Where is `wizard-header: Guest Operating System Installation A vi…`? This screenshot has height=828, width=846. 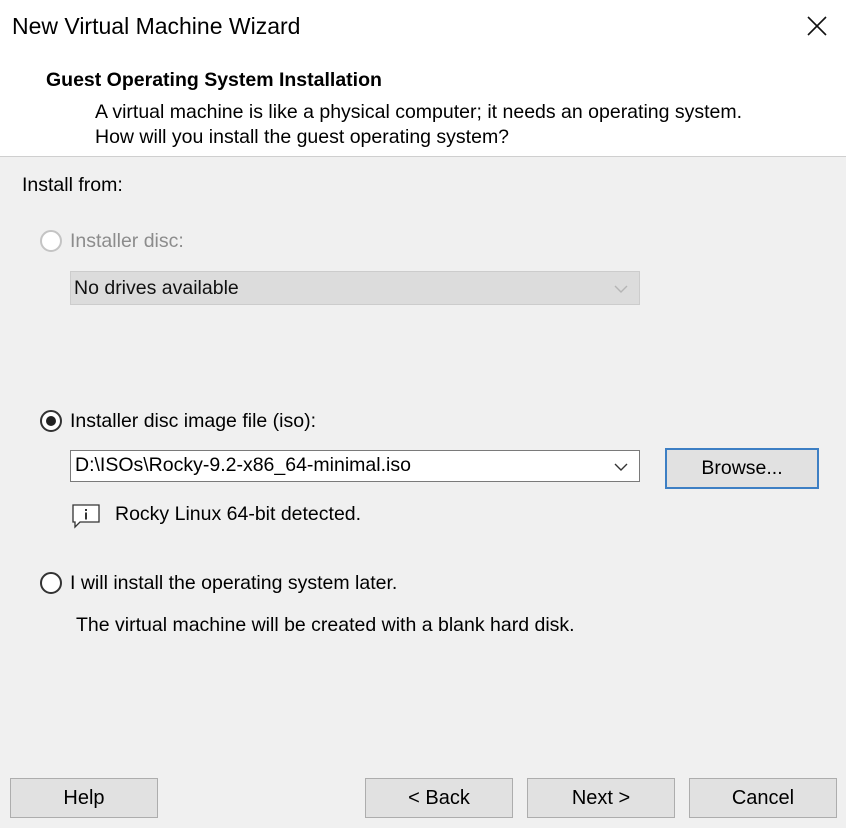
wizard-header: Guest Operating System Installation A vi… is located at coordinates (423, 106).